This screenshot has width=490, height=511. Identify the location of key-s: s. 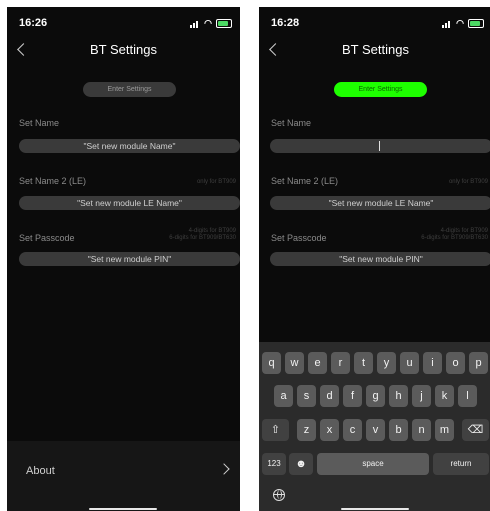
(306, 396).